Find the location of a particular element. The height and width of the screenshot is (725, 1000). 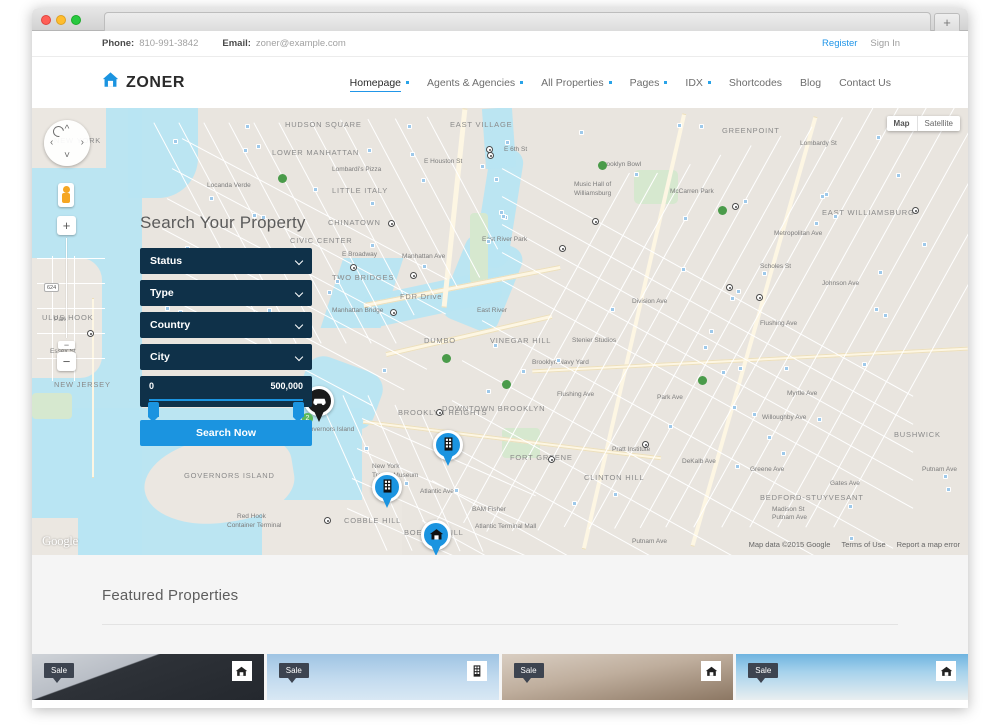

map-type-switcher: Map Satellite is located at coordinates (923, 123).